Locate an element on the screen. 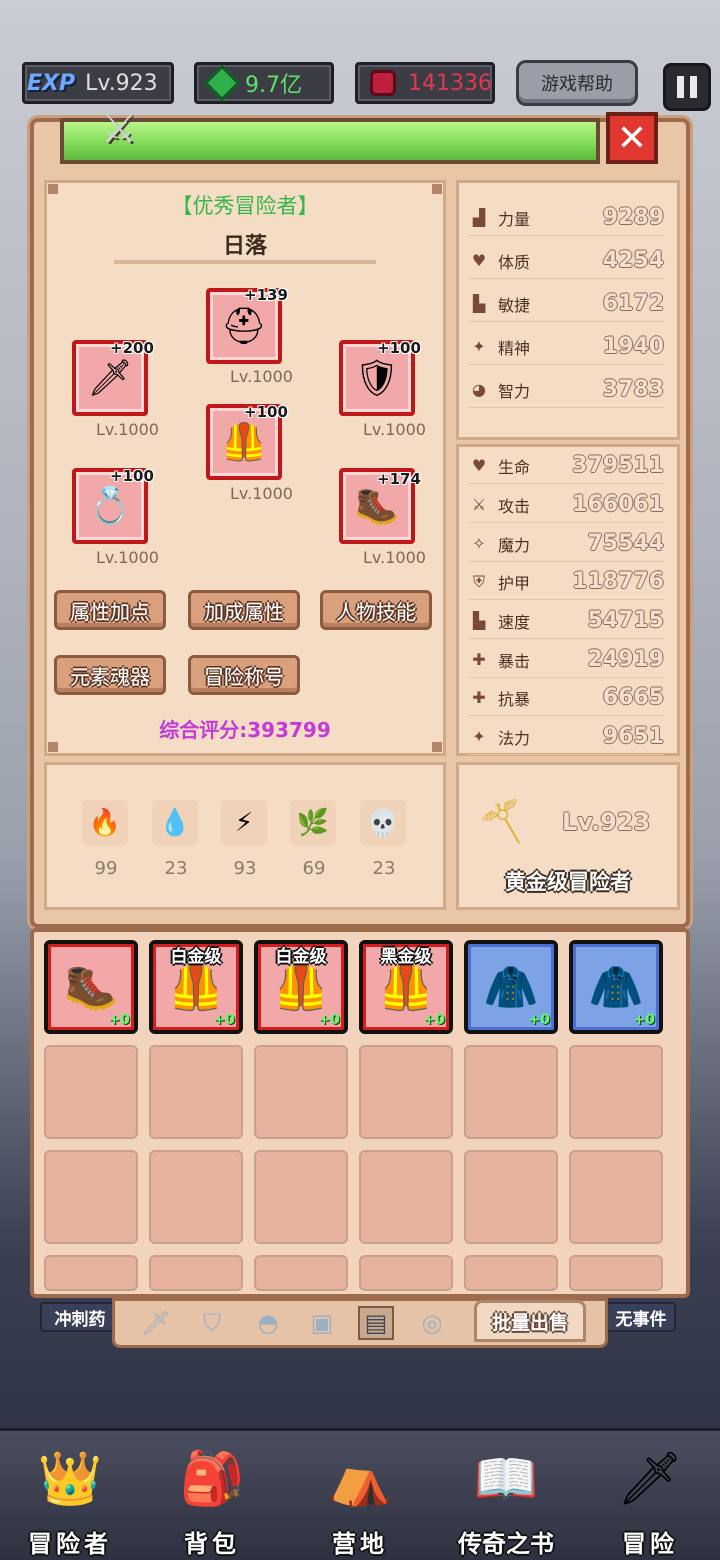 This screenshot has width=720, height=1560. boots-icon: 🥾 is located at coordinates (377, 506).